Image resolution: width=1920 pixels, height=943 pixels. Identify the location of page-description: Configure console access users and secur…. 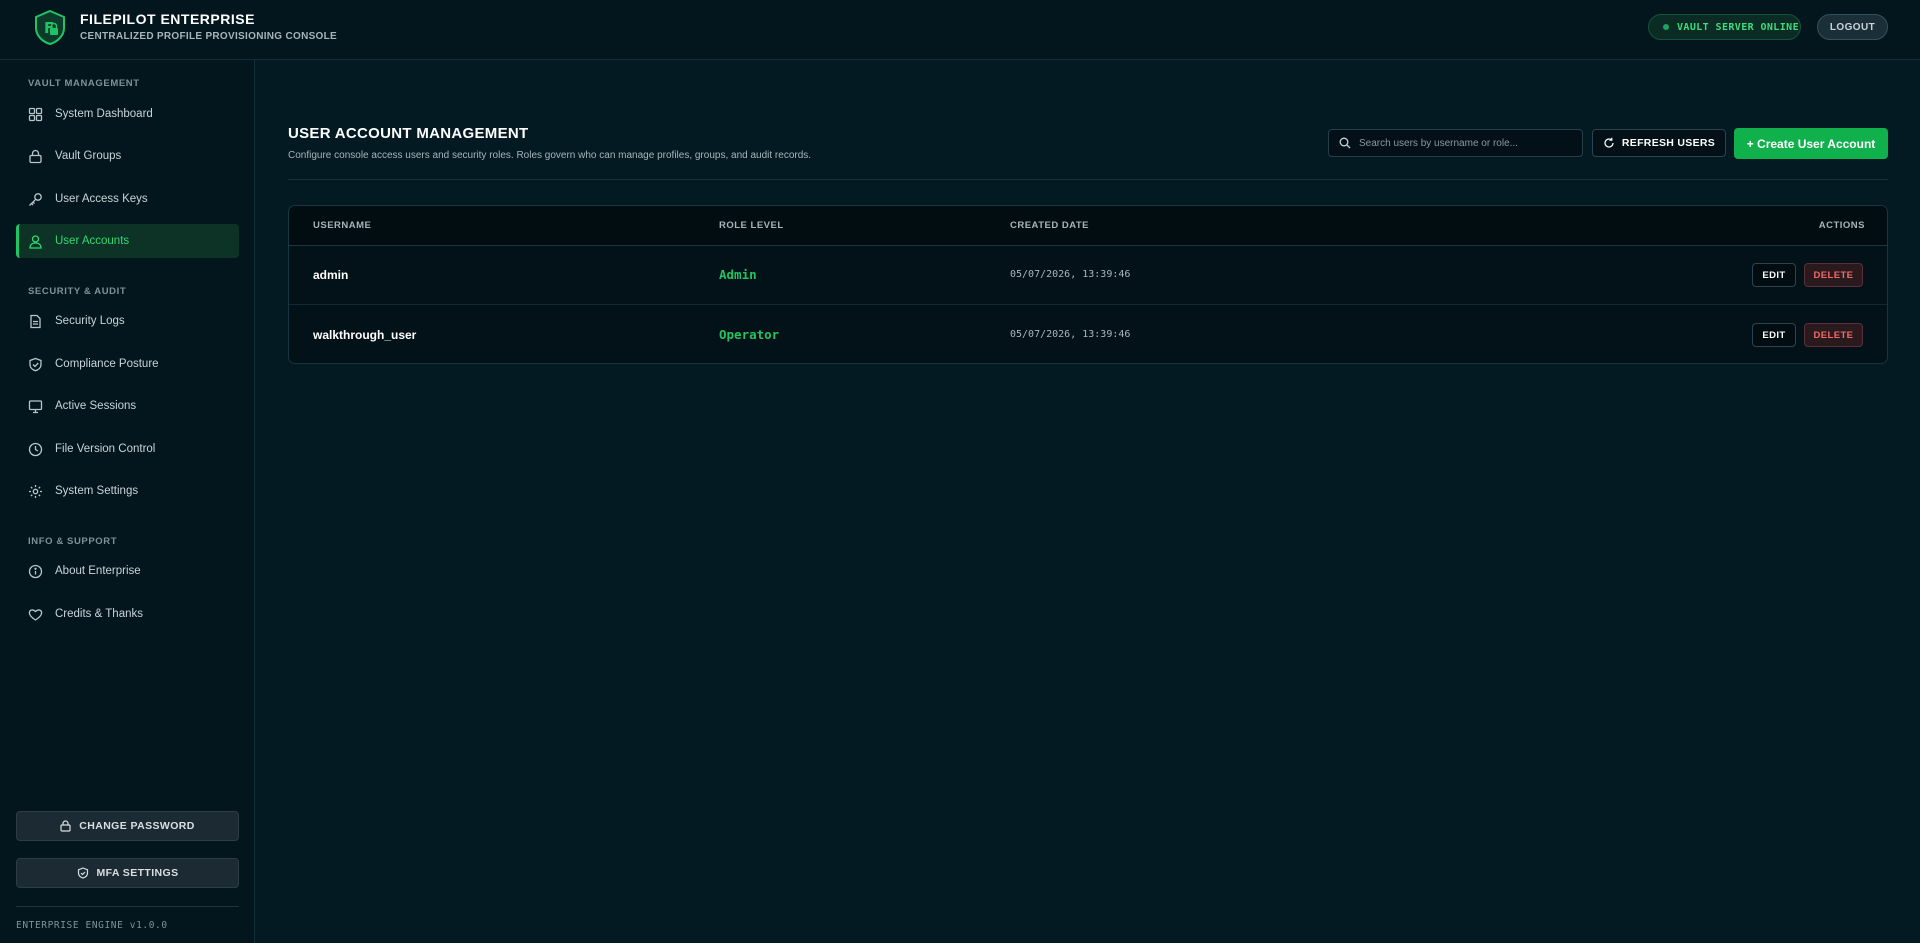
(550, 155).